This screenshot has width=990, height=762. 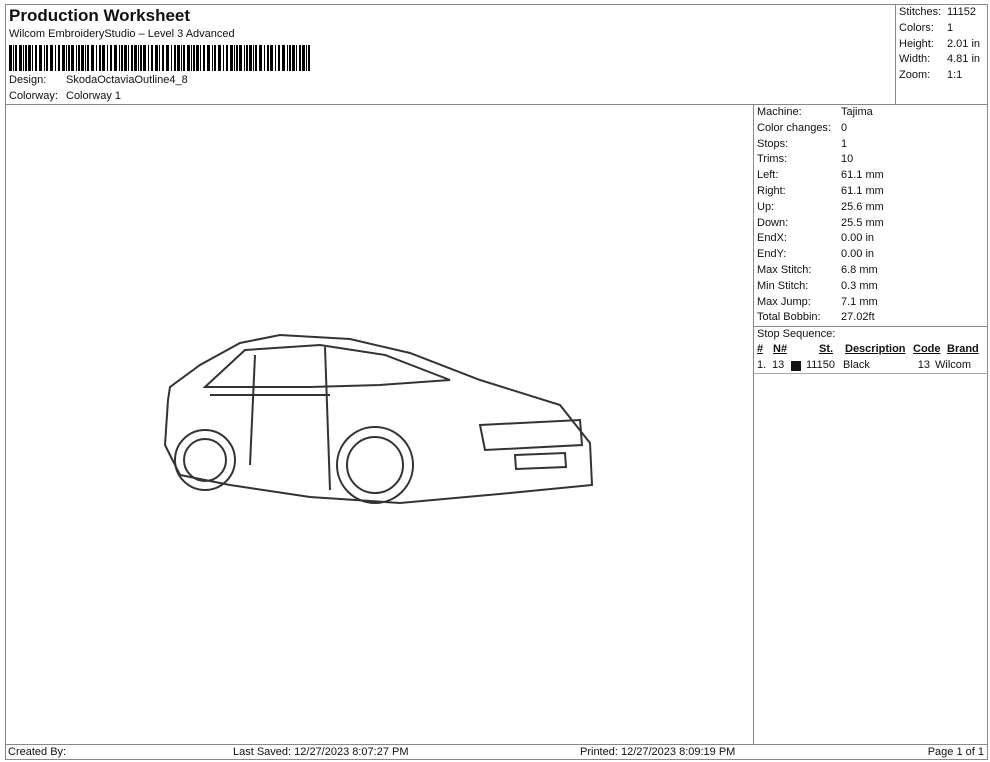 I want to click on col-description: Description, so click(x=875, y=348).